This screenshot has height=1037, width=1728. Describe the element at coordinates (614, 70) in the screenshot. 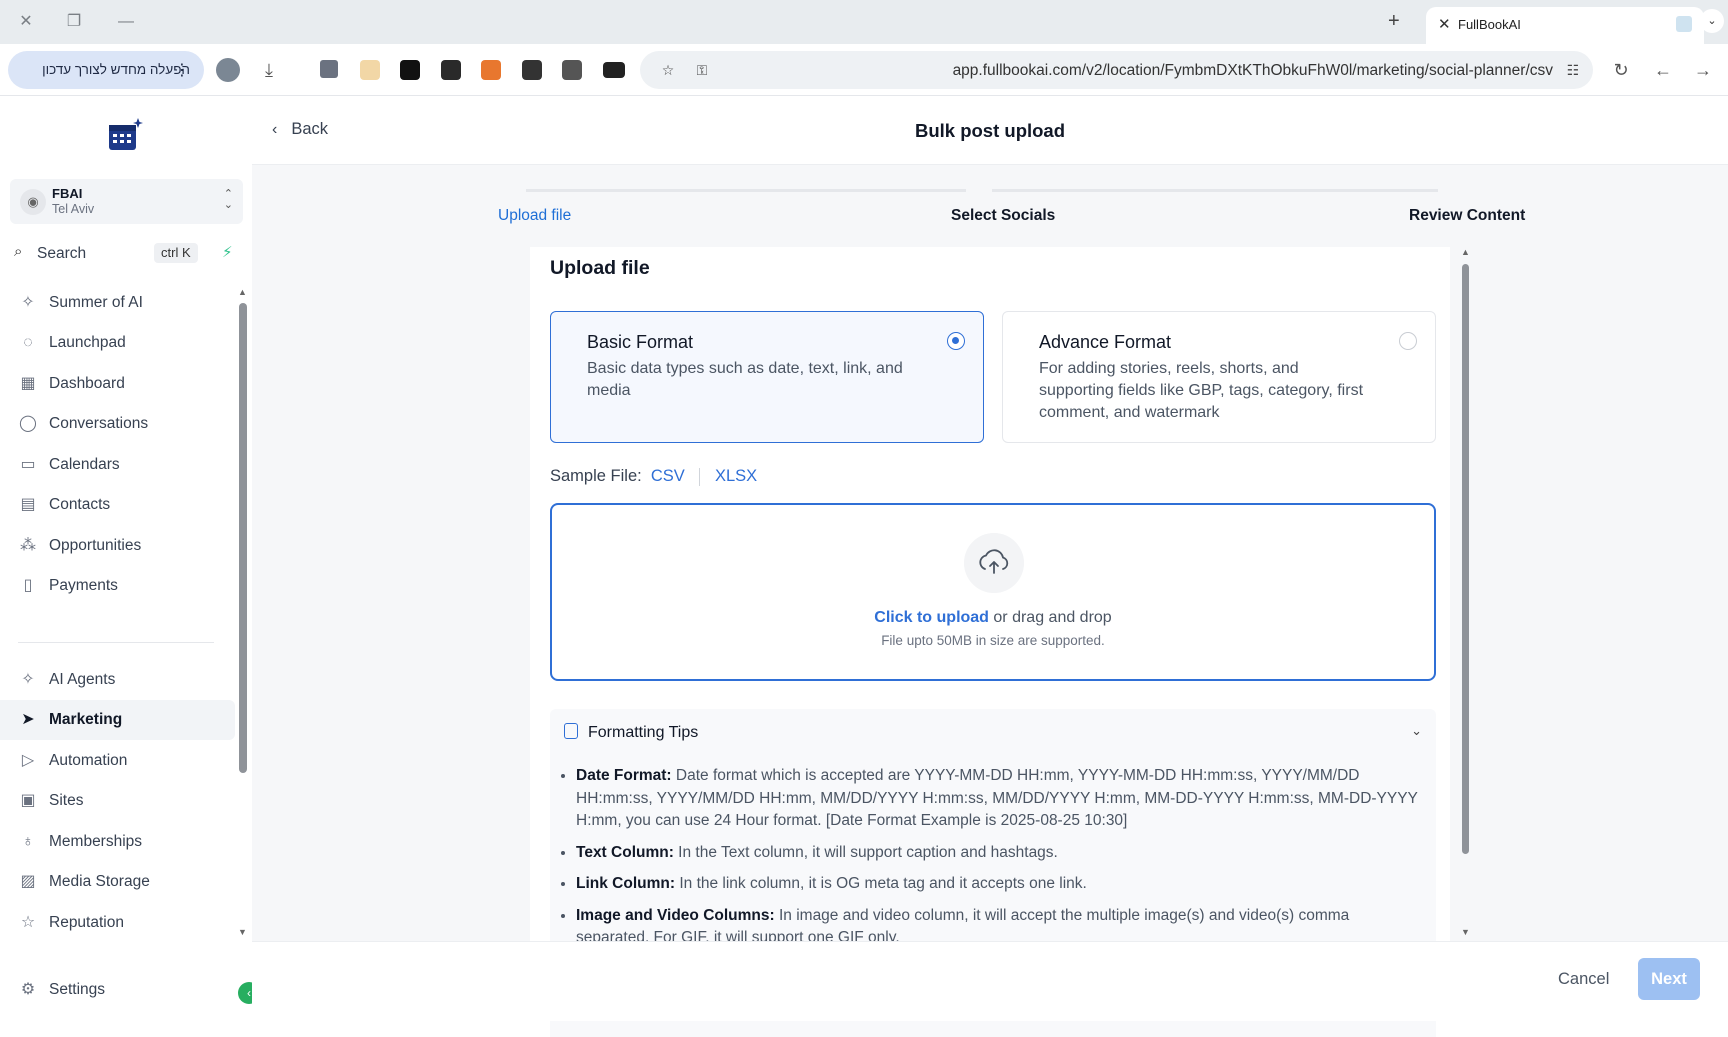

I see `extension-7-icon` at that location.